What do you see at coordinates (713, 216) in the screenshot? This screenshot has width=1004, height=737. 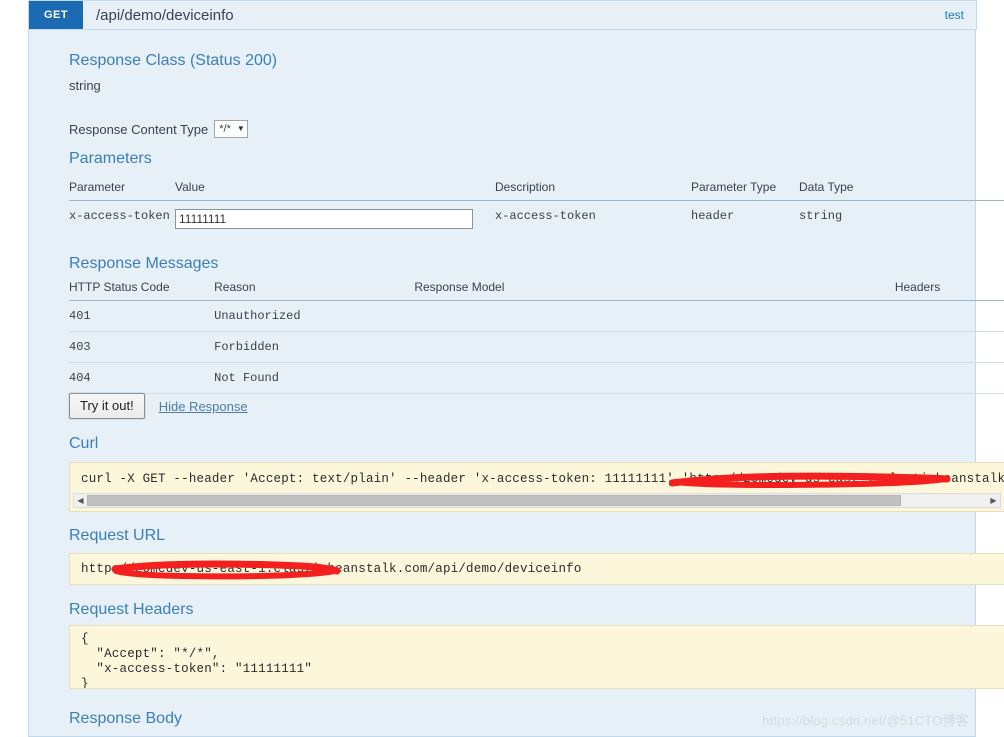 I see `param-type-cell: header` at bounding box center [713, 216].